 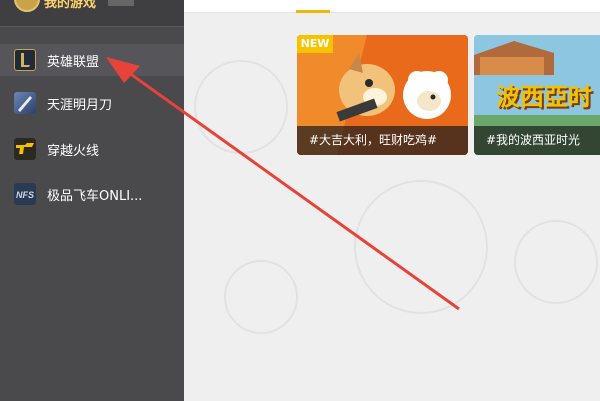 What do you see at coordinates (315, 44) in the screenshot?
I see `new-badge: NEW` at bounding box center [315, 44].